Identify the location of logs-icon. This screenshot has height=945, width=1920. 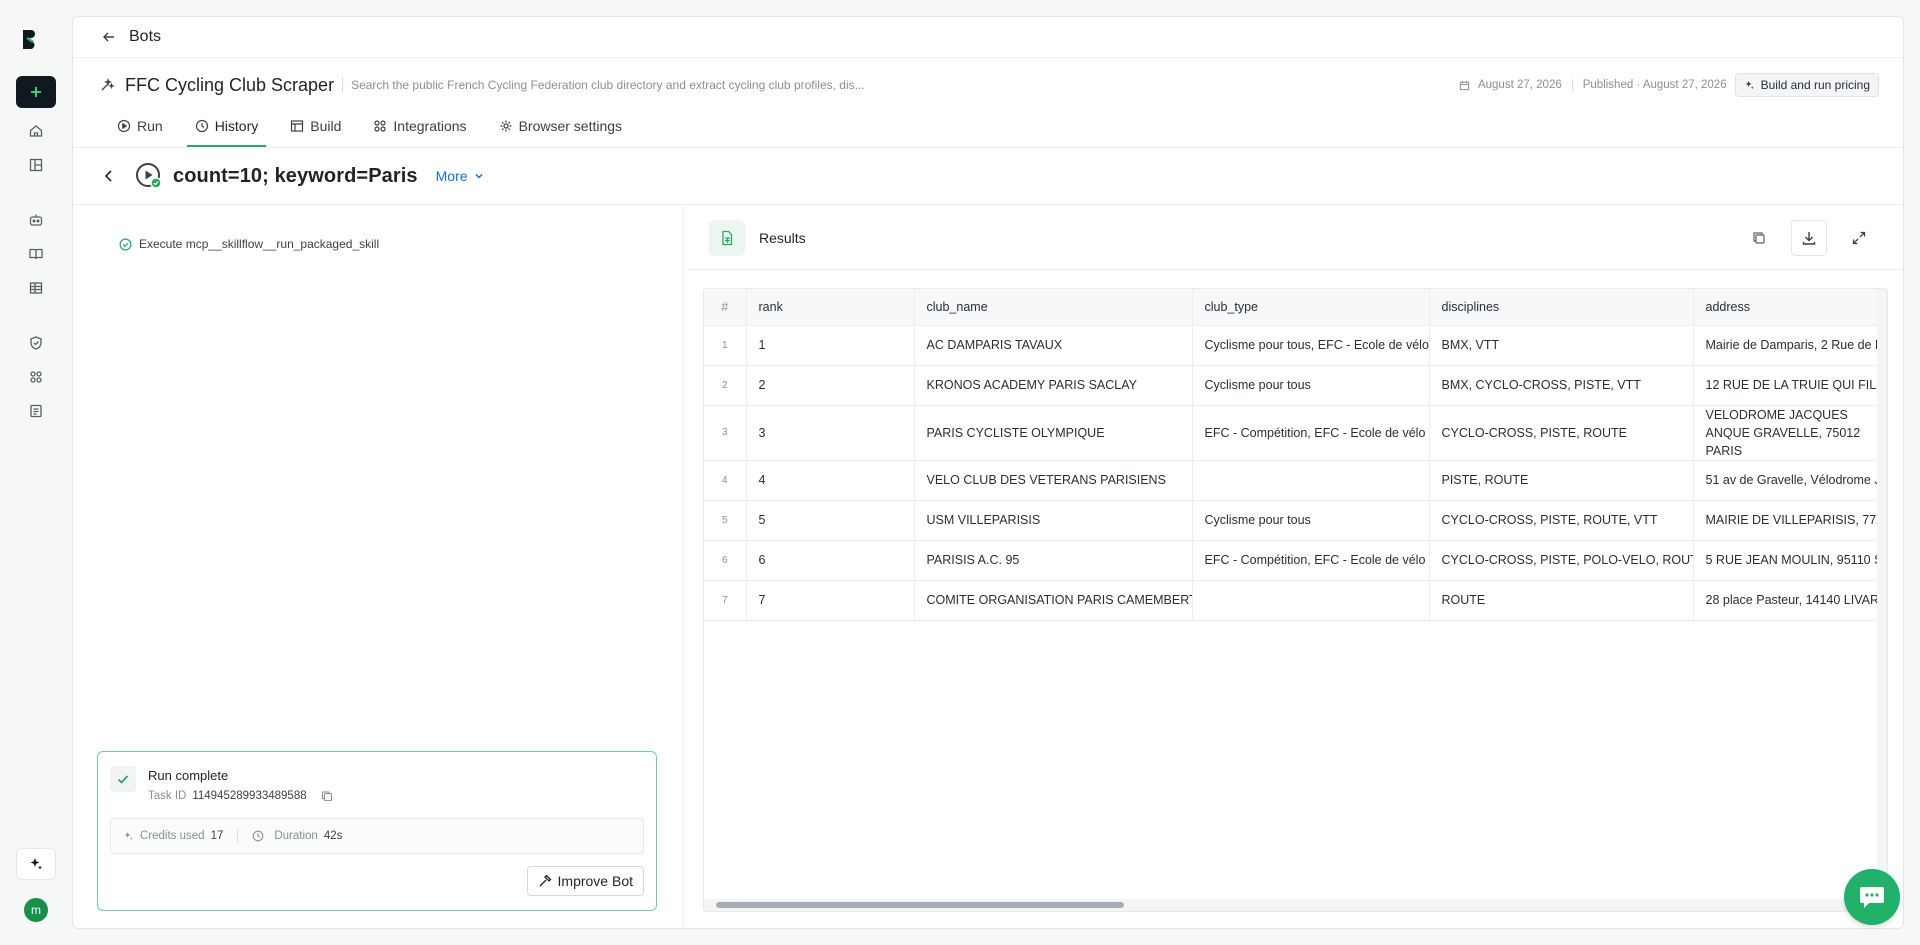
(36, 411).